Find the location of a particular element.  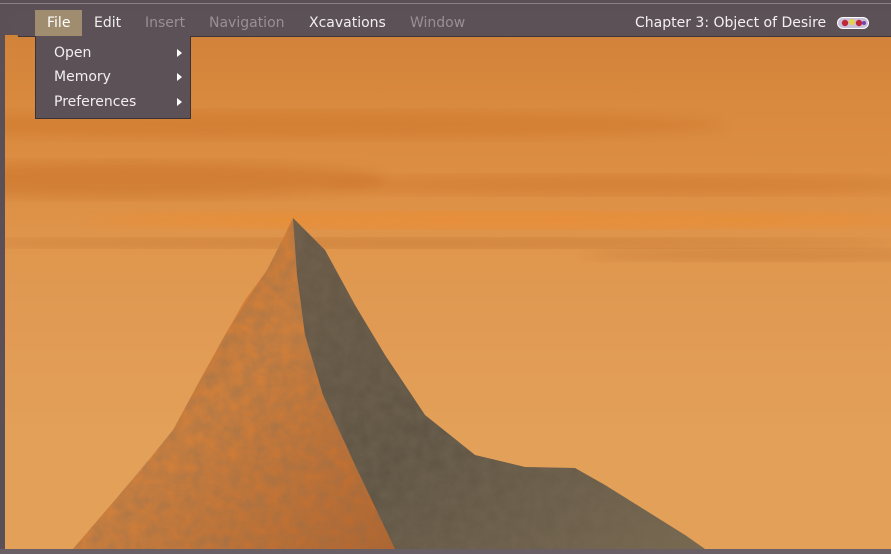

file-menu-preferences: Preferences is located at coordinates (113, 102).